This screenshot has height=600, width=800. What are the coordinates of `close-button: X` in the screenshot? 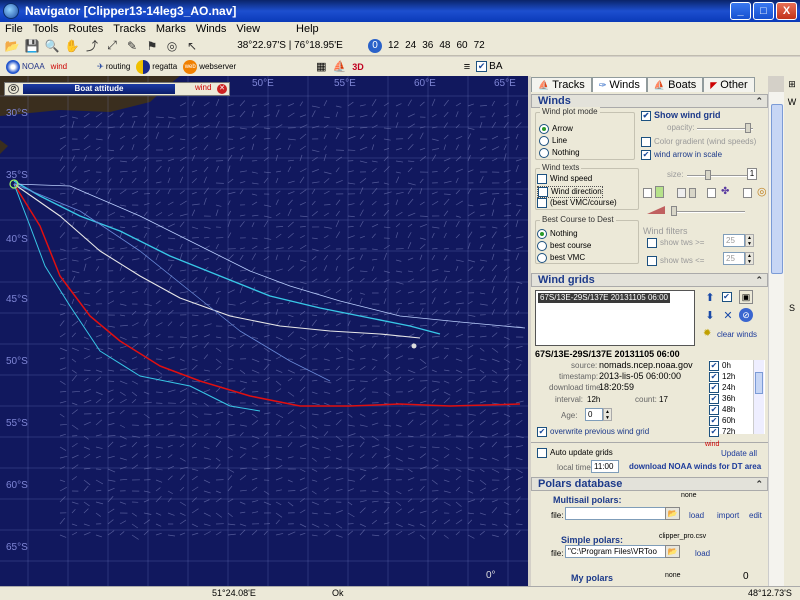 It's located at (786, 11).